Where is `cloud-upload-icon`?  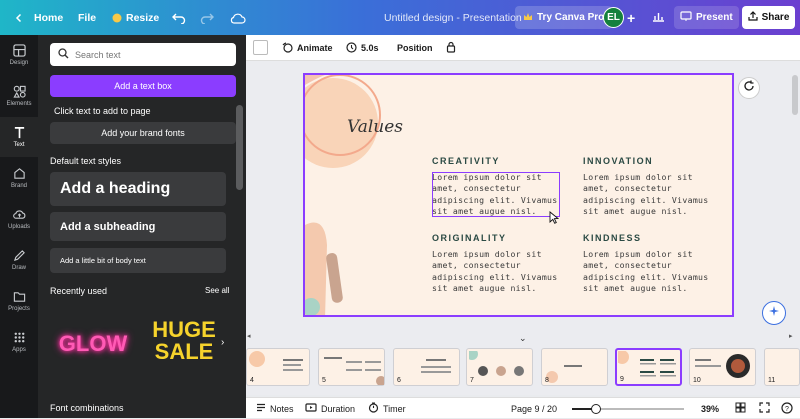 cloud-upload-icon is located at coordinates (18, 214).